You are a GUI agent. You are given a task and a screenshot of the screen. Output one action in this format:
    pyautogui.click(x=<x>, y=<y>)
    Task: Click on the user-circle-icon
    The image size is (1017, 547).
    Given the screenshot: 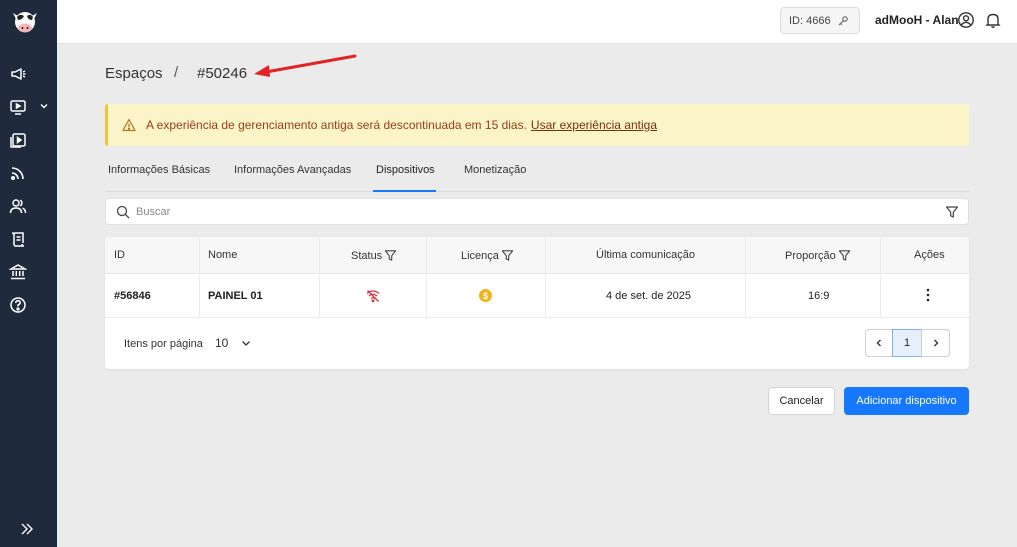 What is the action you would take?
    pyautogui.click(x=966, y=20)
    